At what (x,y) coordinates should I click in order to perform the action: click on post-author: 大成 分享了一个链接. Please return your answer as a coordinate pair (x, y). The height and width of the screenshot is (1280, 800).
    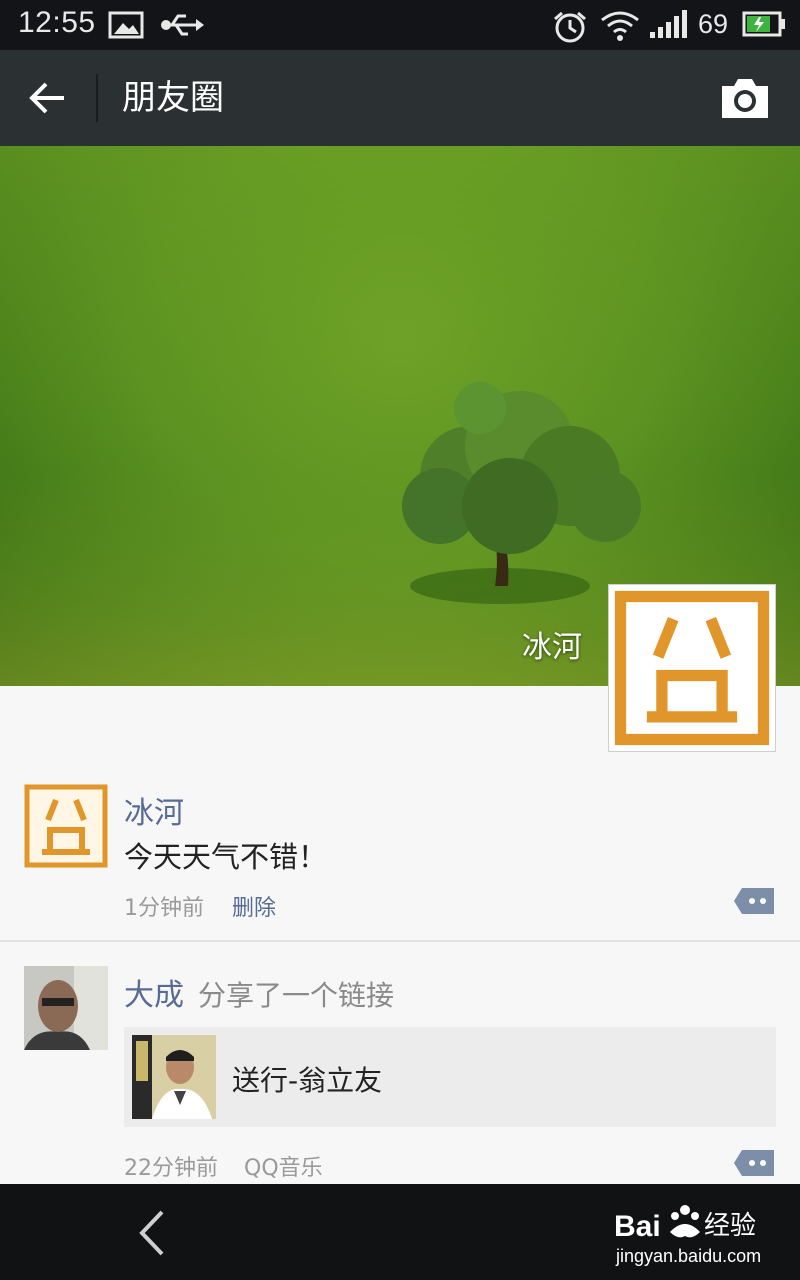
    Looking at the image, I should click on (259, 992).